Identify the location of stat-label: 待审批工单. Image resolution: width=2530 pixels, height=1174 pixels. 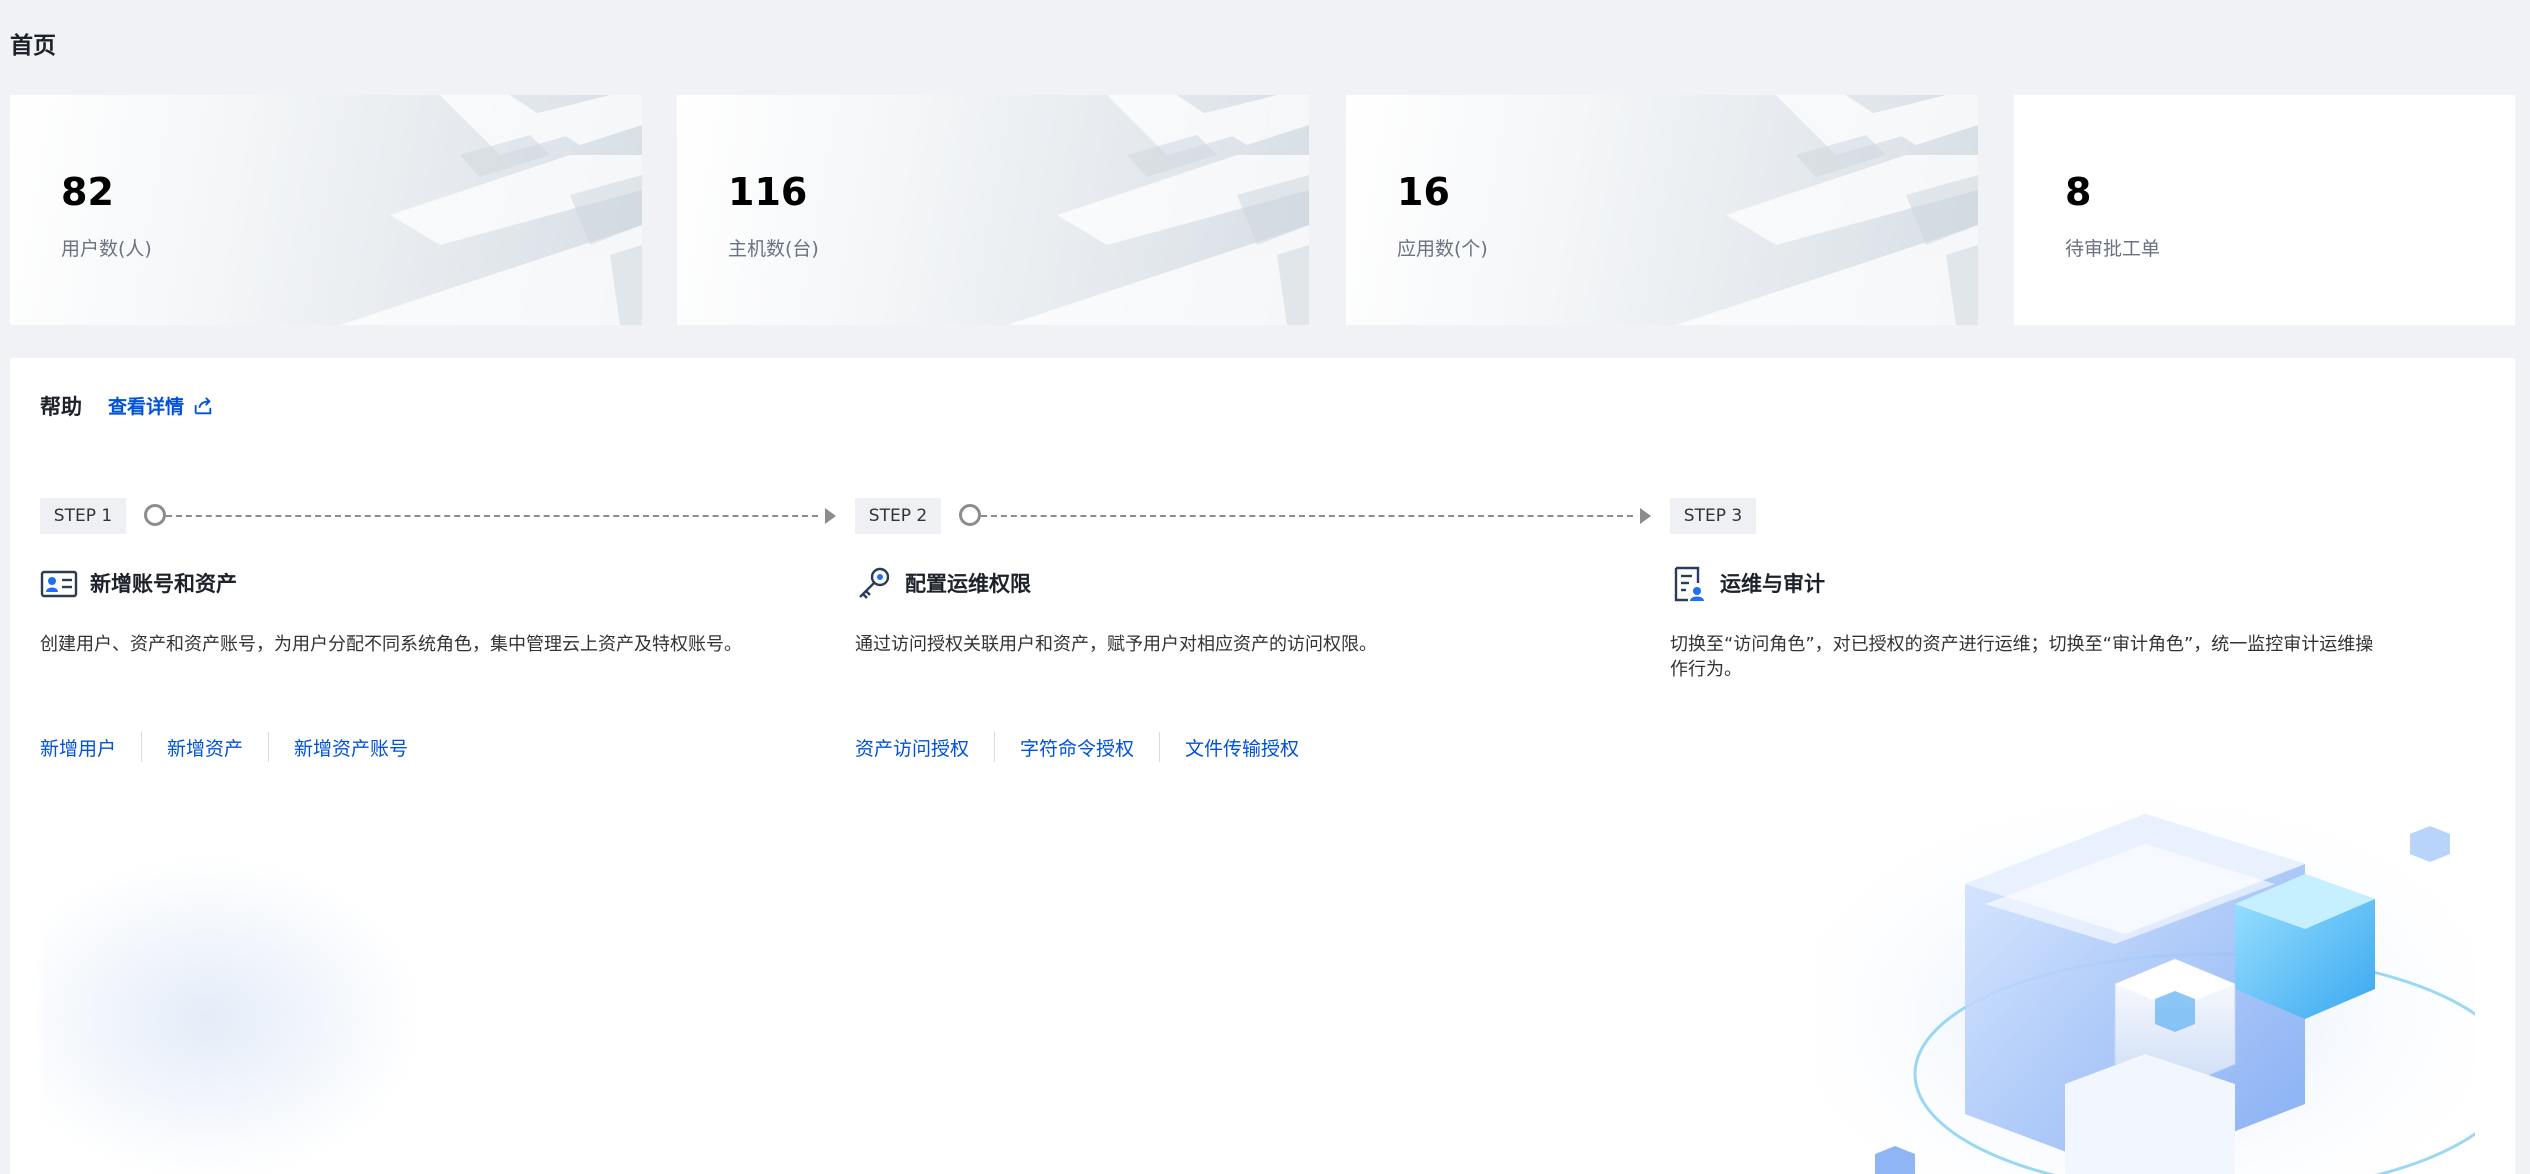
(2113, 249).